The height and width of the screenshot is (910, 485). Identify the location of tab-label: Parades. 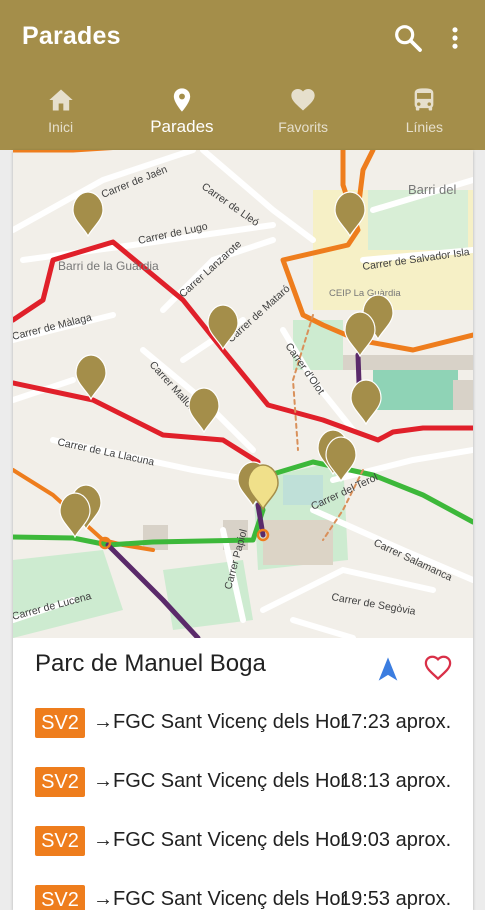
(182, 126).